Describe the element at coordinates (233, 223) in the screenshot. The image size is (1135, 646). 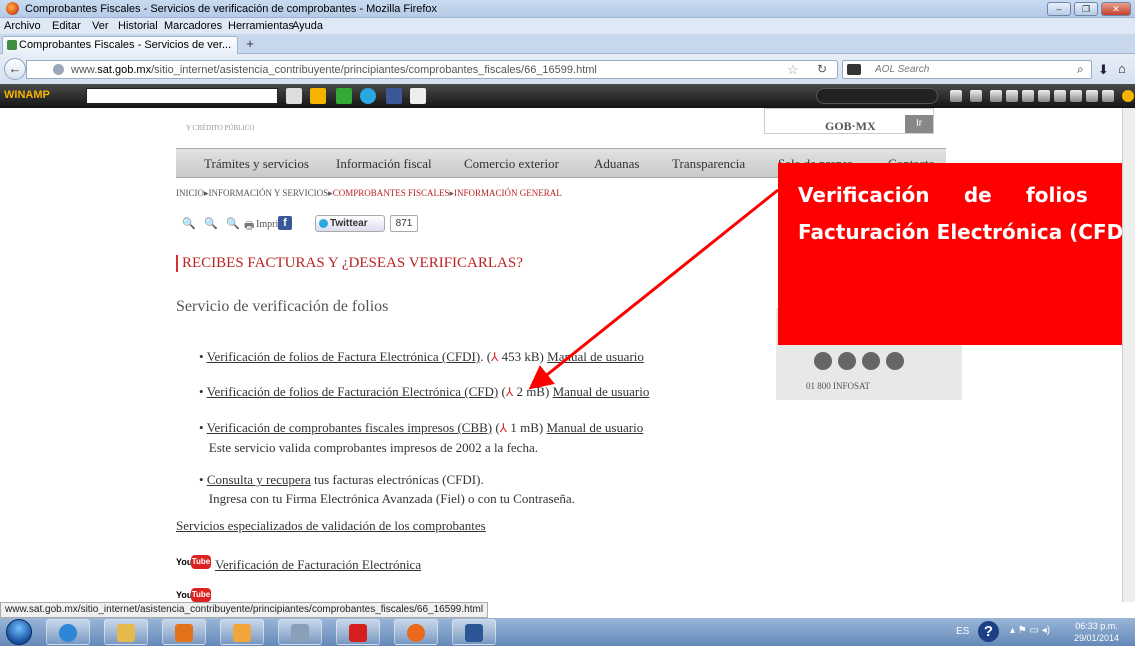
I see `text-larger-icon: 🔍` at that location.